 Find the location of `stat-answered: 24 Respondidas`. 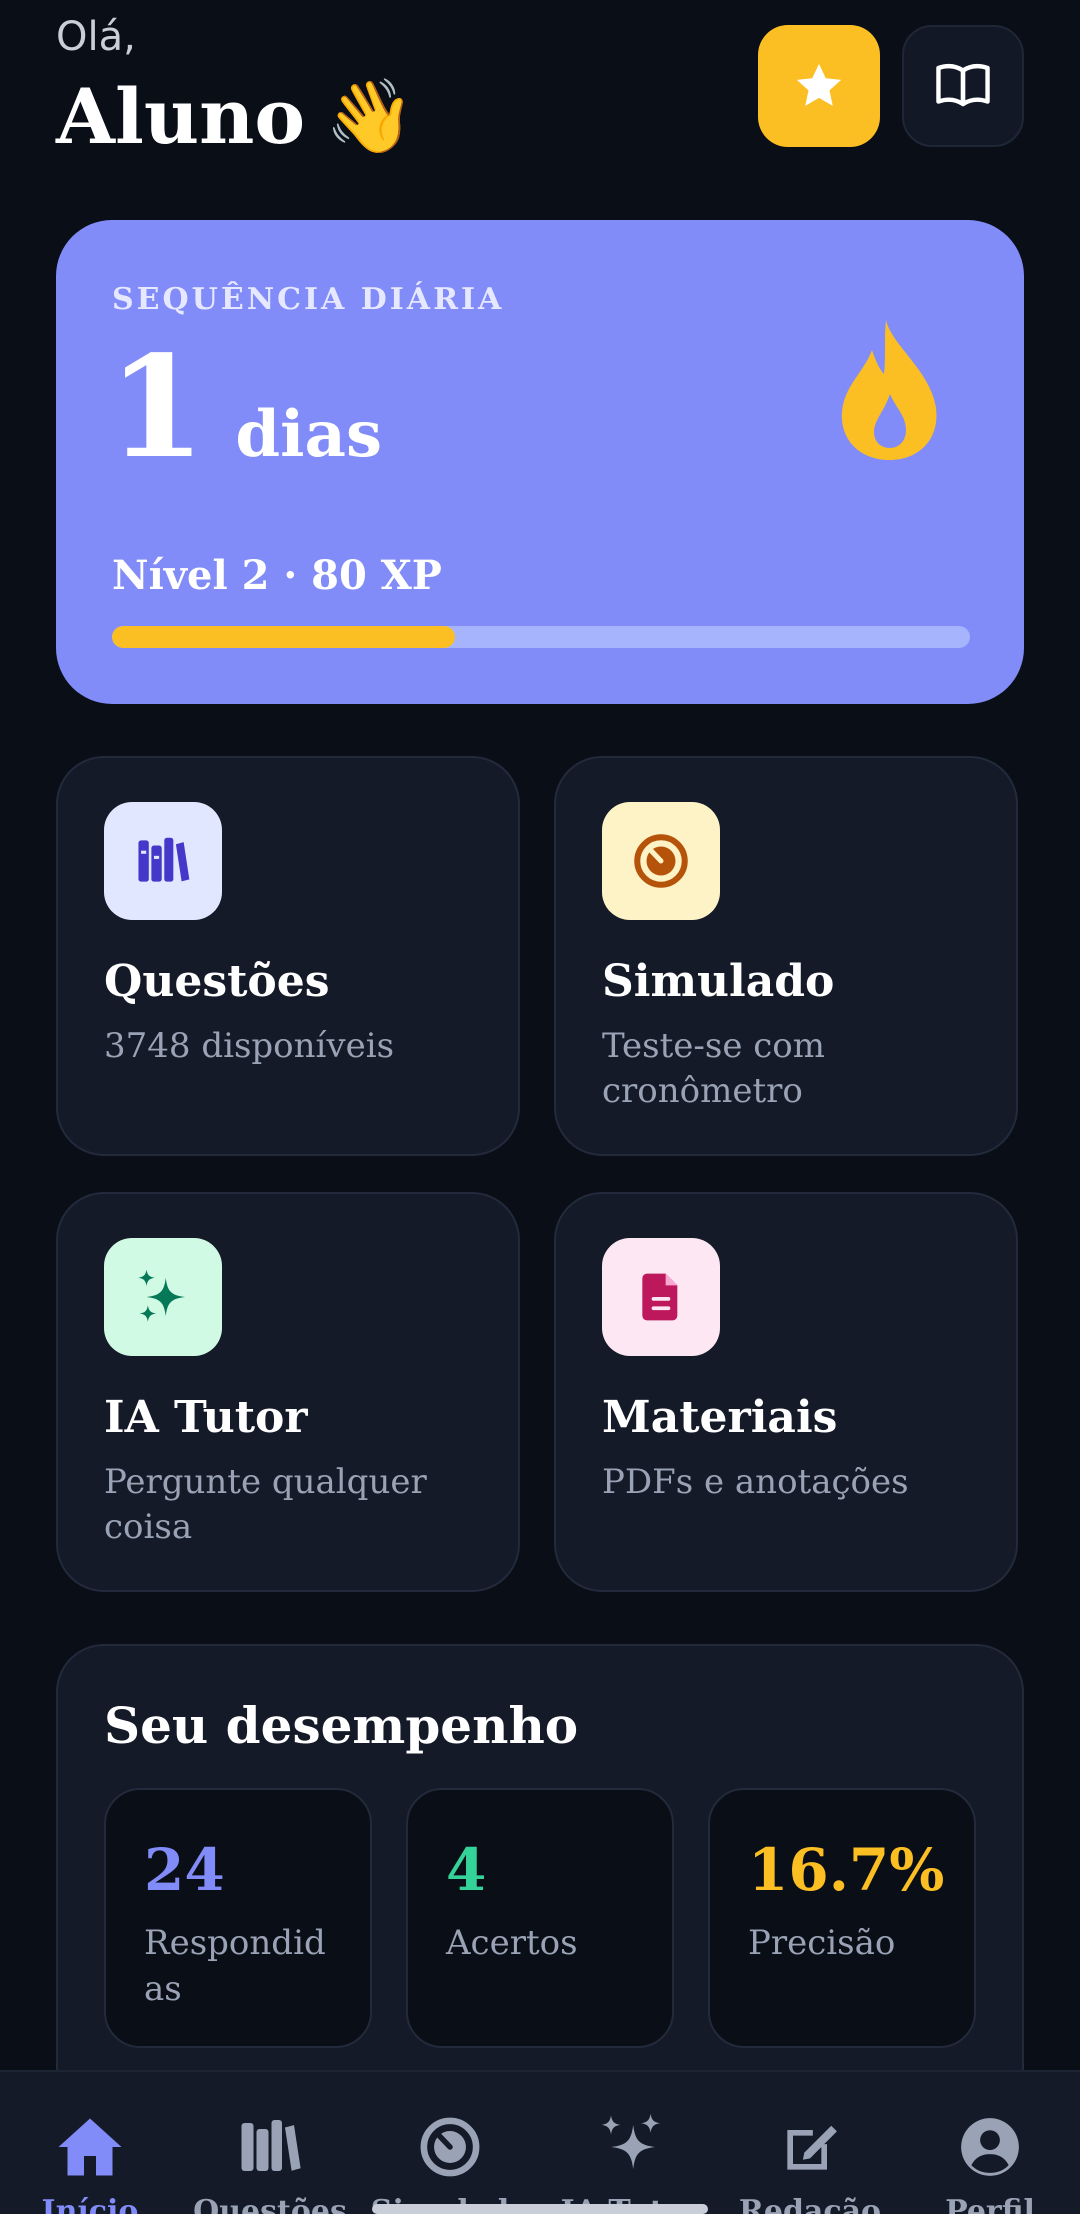

stat-answered: 24 Respondidas is located at coordinates (238, 1918).